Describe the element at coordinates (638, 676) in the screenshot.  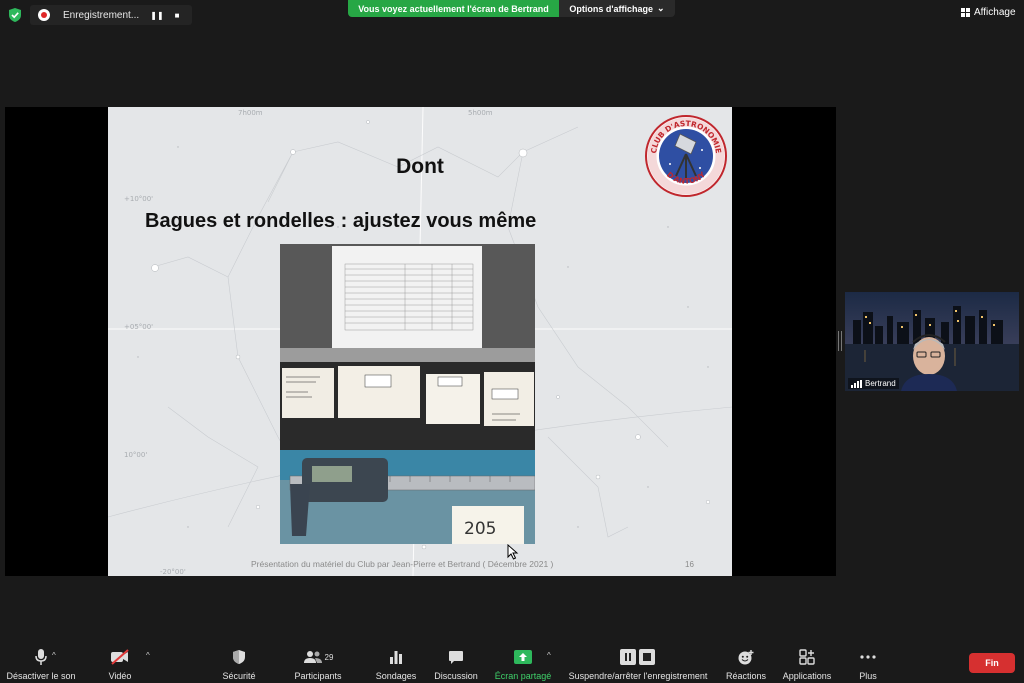
I see `recording-control-label: Suspendre/arrêter l'enregistrement` at that location.